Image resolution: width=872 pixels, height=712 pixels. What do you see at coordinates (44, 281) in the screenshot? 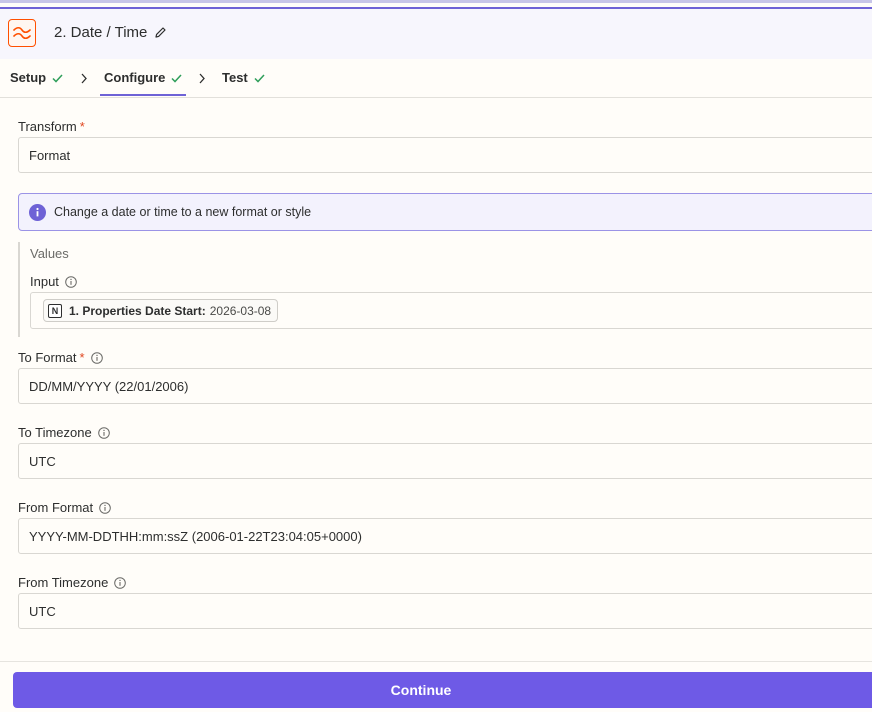
I see `input-label-text: Input` at bounding box center [44, 281].